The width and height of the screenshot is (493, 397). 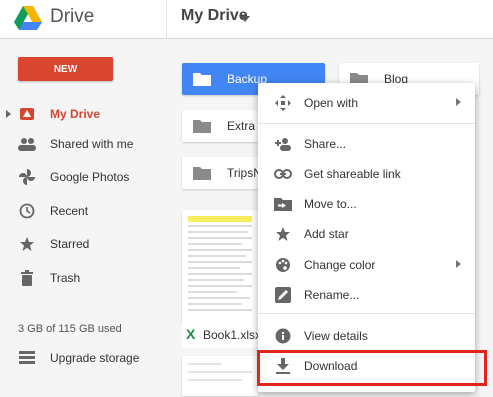 I want to click on folder-move-icon, so click(x=283, y=204).